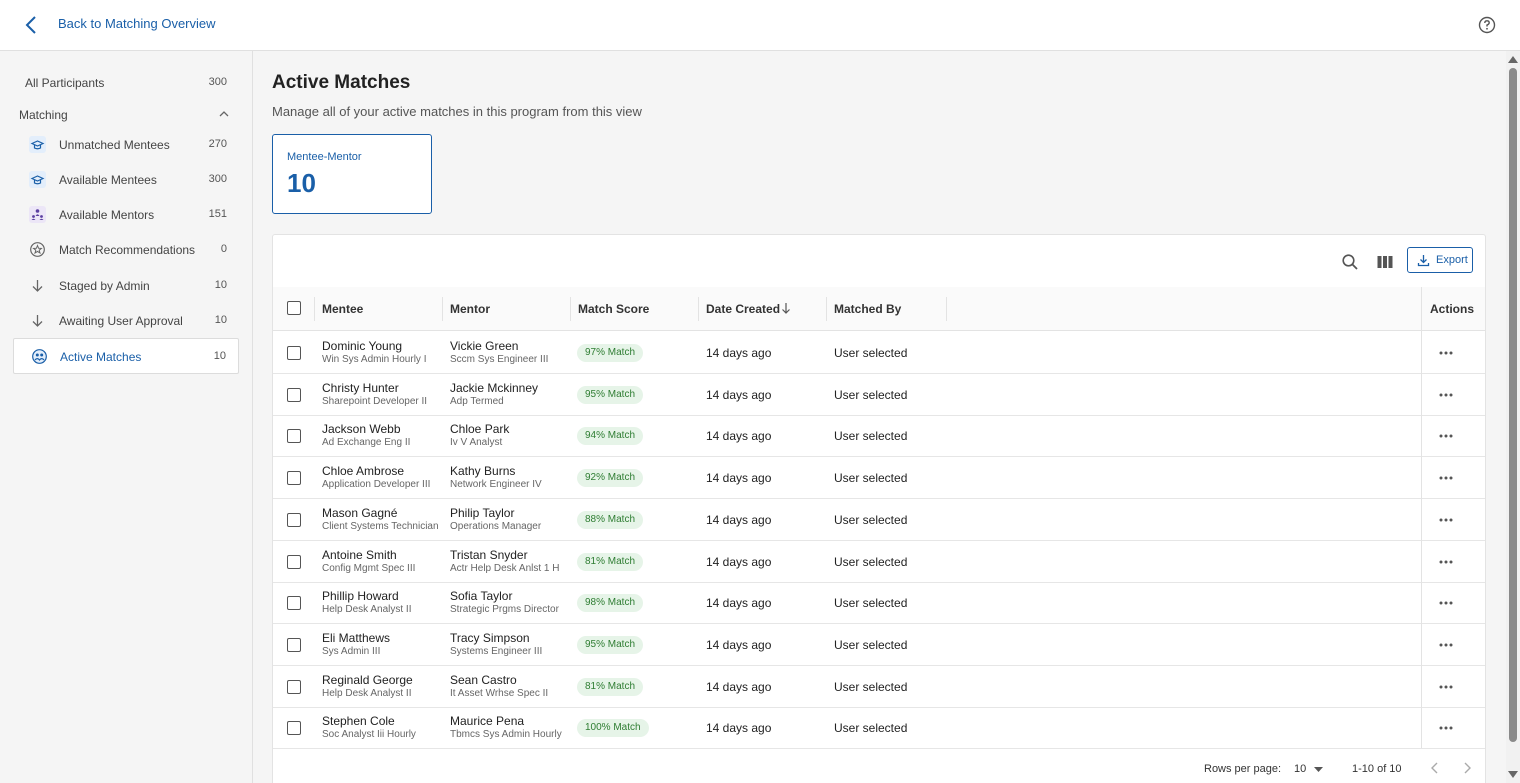  Describe the element at coordinates (114, 145) in the screenshot. I see `sidebar-item-label: Unmatched Mentees` at that location.